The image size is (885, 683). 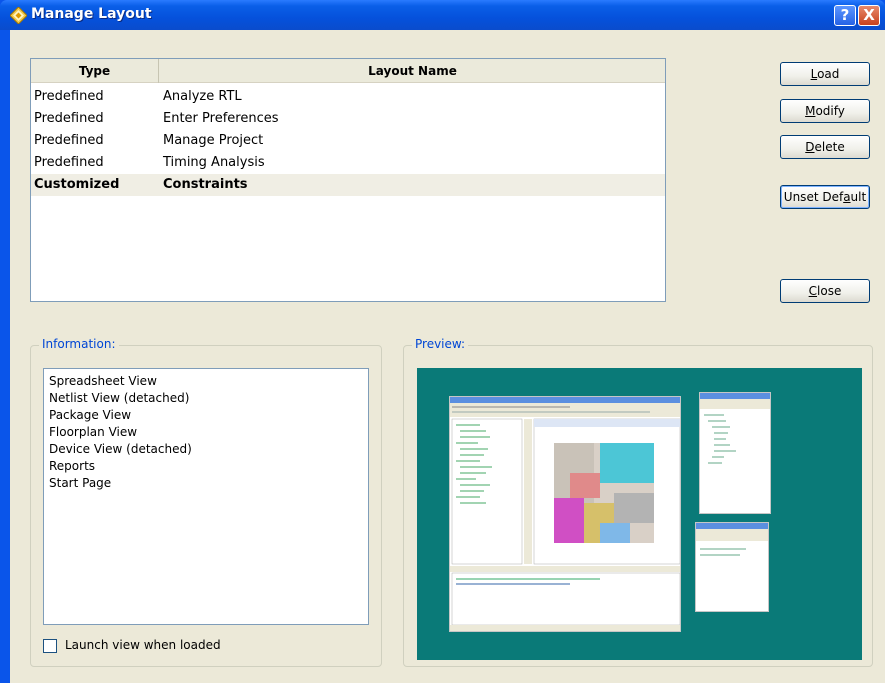 What do you see at coordinates (829, 291) in the screenshot?
I see `close-label: lose` at bounding box center [829, 291].